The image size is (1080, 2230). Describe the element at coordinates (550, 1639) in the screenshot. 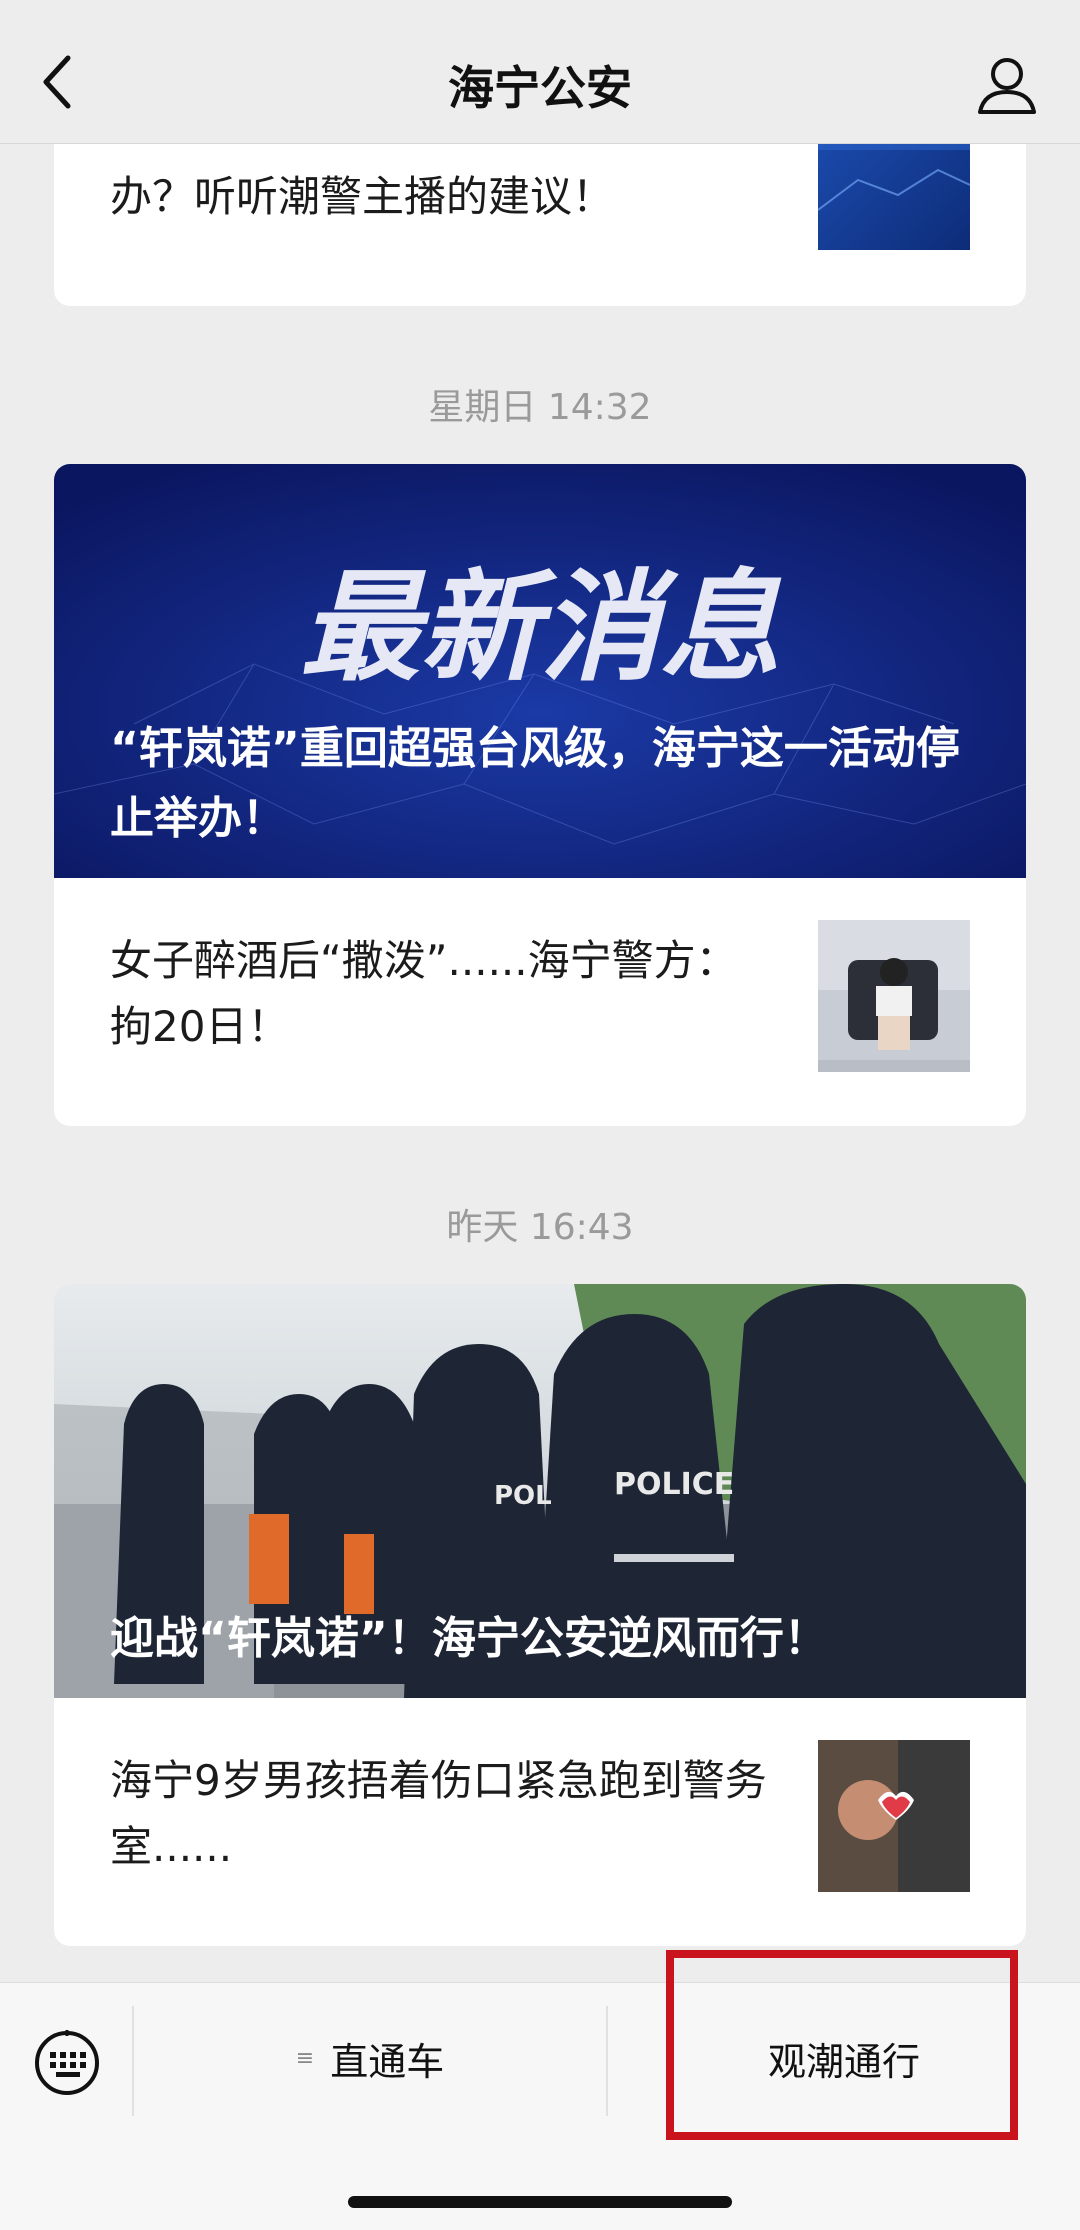

I see `banner-headline: 迎战“轩岚诺”！海宁公安逆风而行！` at that location.